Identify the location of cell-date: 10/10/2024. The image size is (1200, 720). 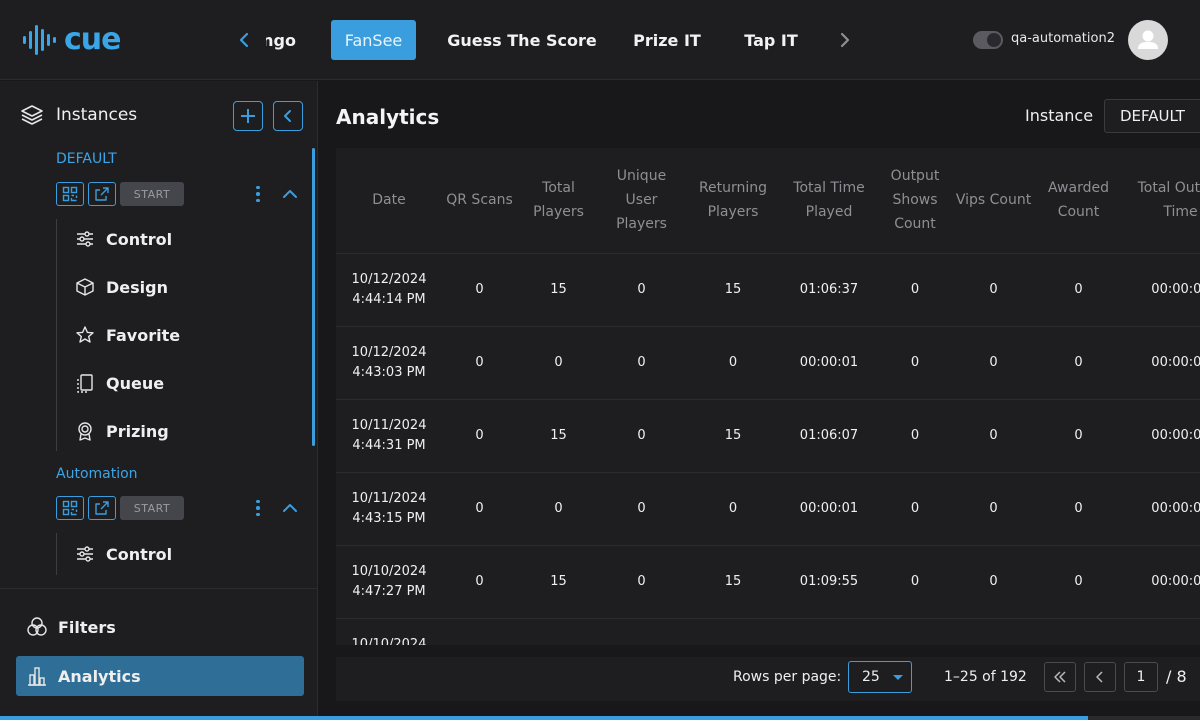
(389, 631).